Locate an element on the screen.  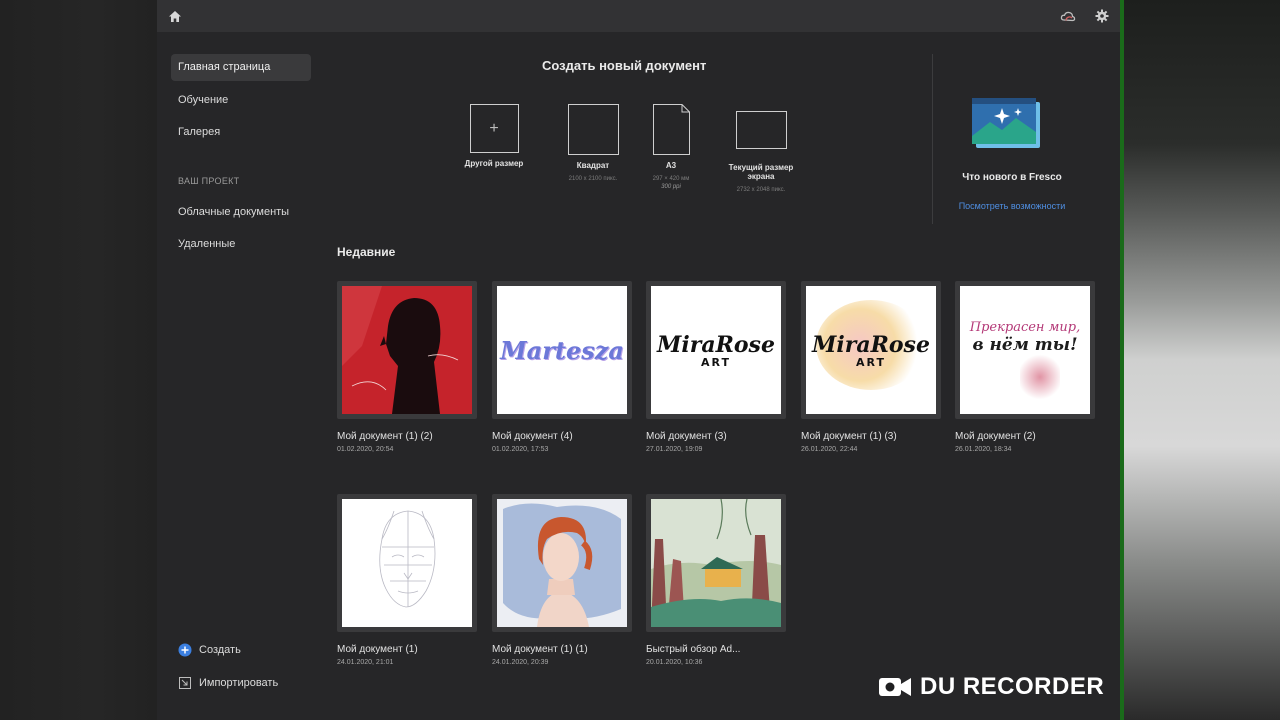
thumbnail-landscape is located at coordinates (716, 563).